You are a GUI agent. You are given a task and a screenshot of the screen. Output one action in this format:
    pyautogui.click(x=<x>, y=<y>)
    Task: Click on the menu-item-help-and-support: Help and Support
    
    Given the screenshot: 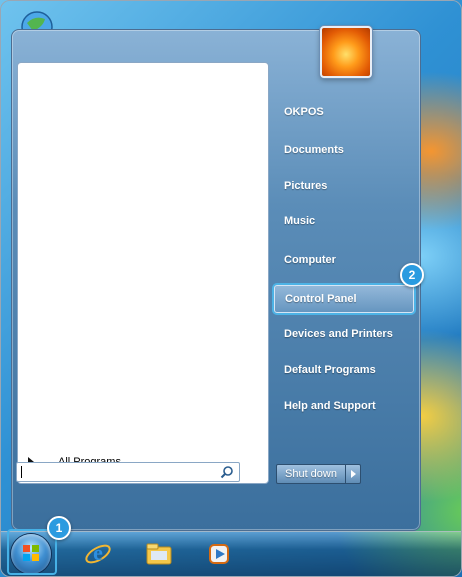 What is the action you would take?
    pyautogui.click(x=344, y=406)
    